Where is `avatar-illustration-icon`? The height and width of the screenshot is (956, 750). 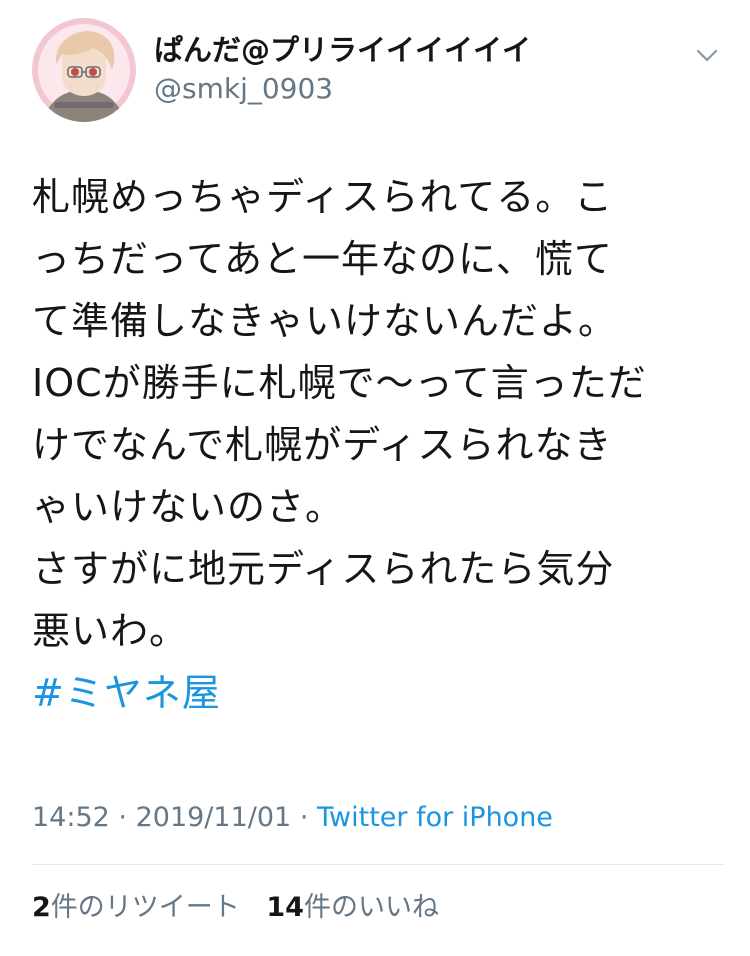
avatar-illustration-icon is located at coordinates (84, 70).